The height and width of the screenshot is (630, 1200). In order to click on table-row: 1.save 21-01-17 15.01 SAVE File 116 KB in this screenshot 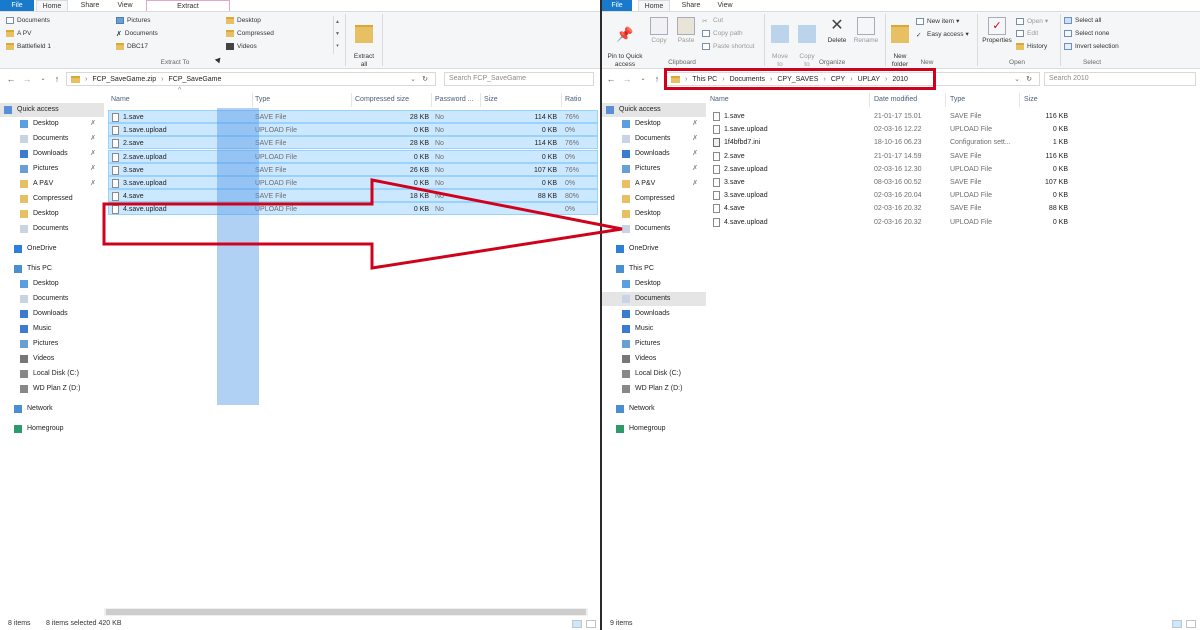, I will do `click(890, 116)`.